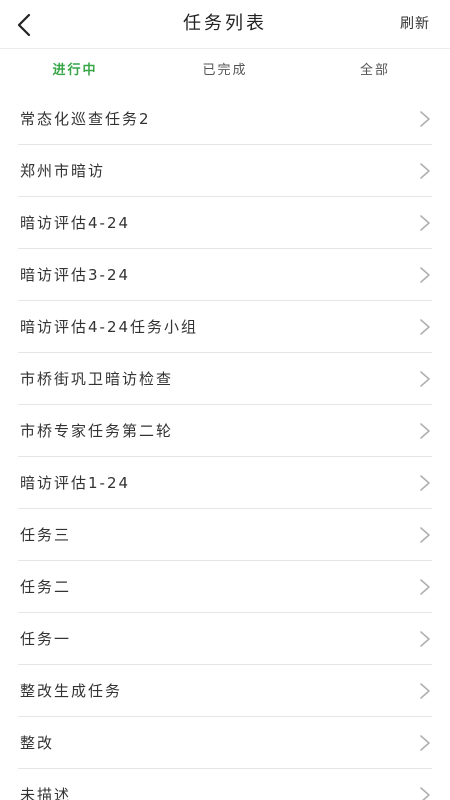 This screenshot has width=450, height=800. I want to click on tab-all: 全部, so click(375, 71).